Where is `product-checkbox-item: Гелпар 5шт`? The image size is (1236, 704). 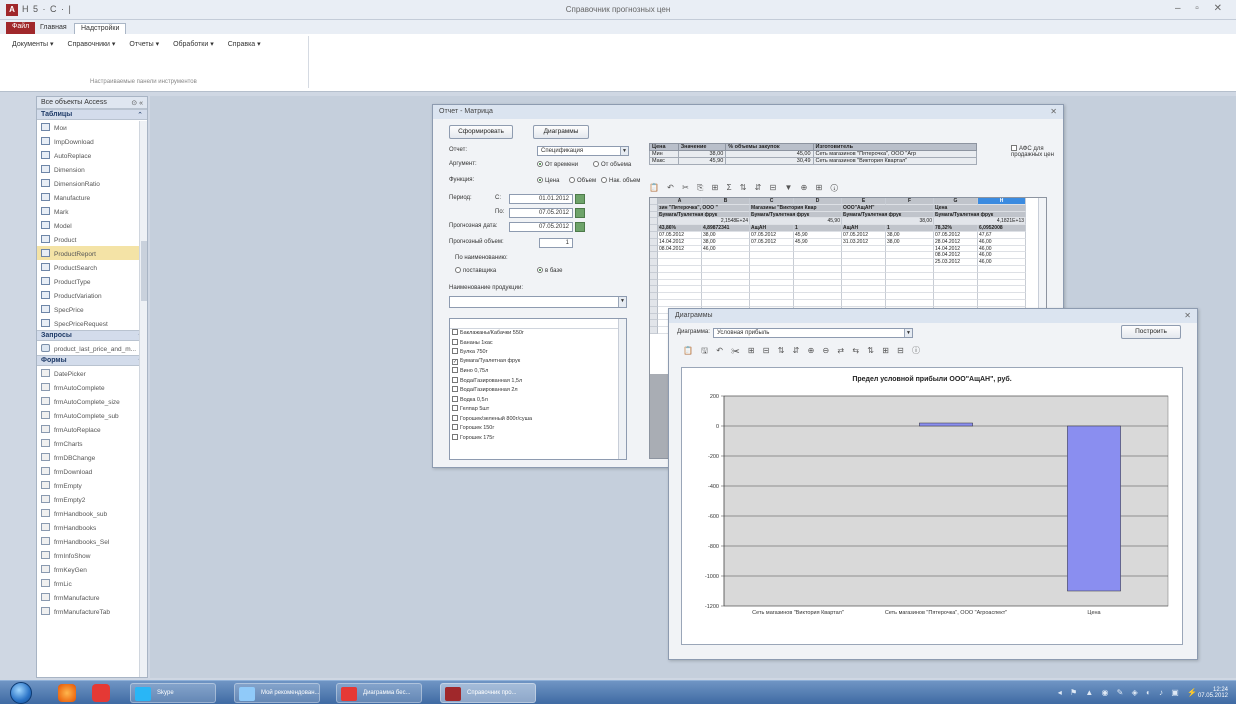 product-checkbox-item: Гелпар 5шт is located at coordinates (538, 410).